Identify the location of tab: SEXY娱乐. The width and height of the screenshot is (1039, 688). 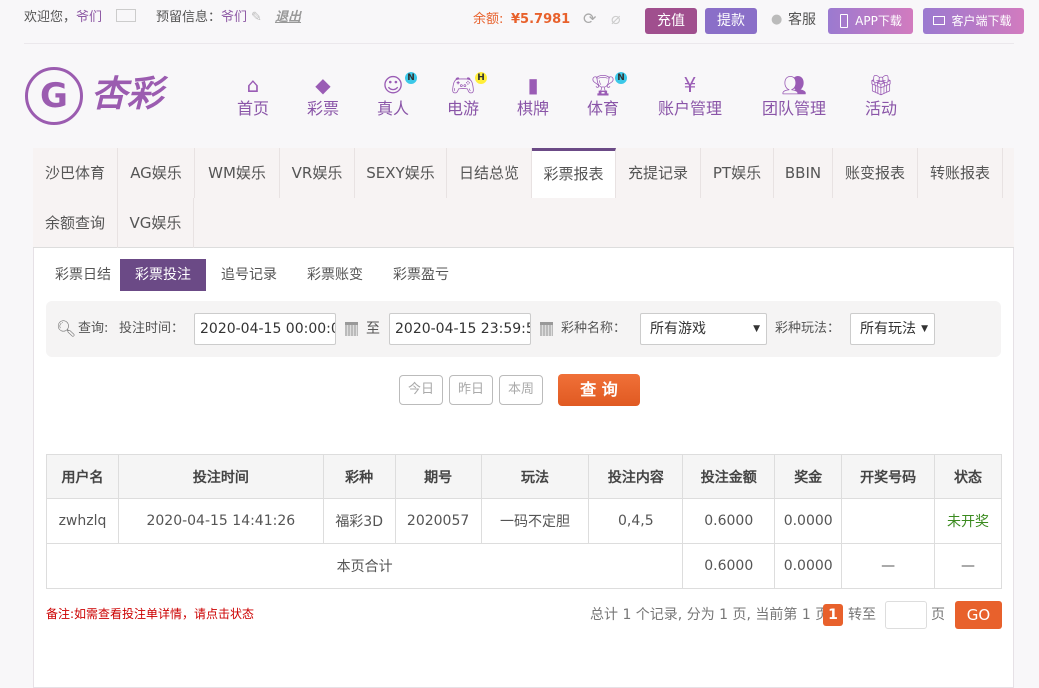
(401, 173).